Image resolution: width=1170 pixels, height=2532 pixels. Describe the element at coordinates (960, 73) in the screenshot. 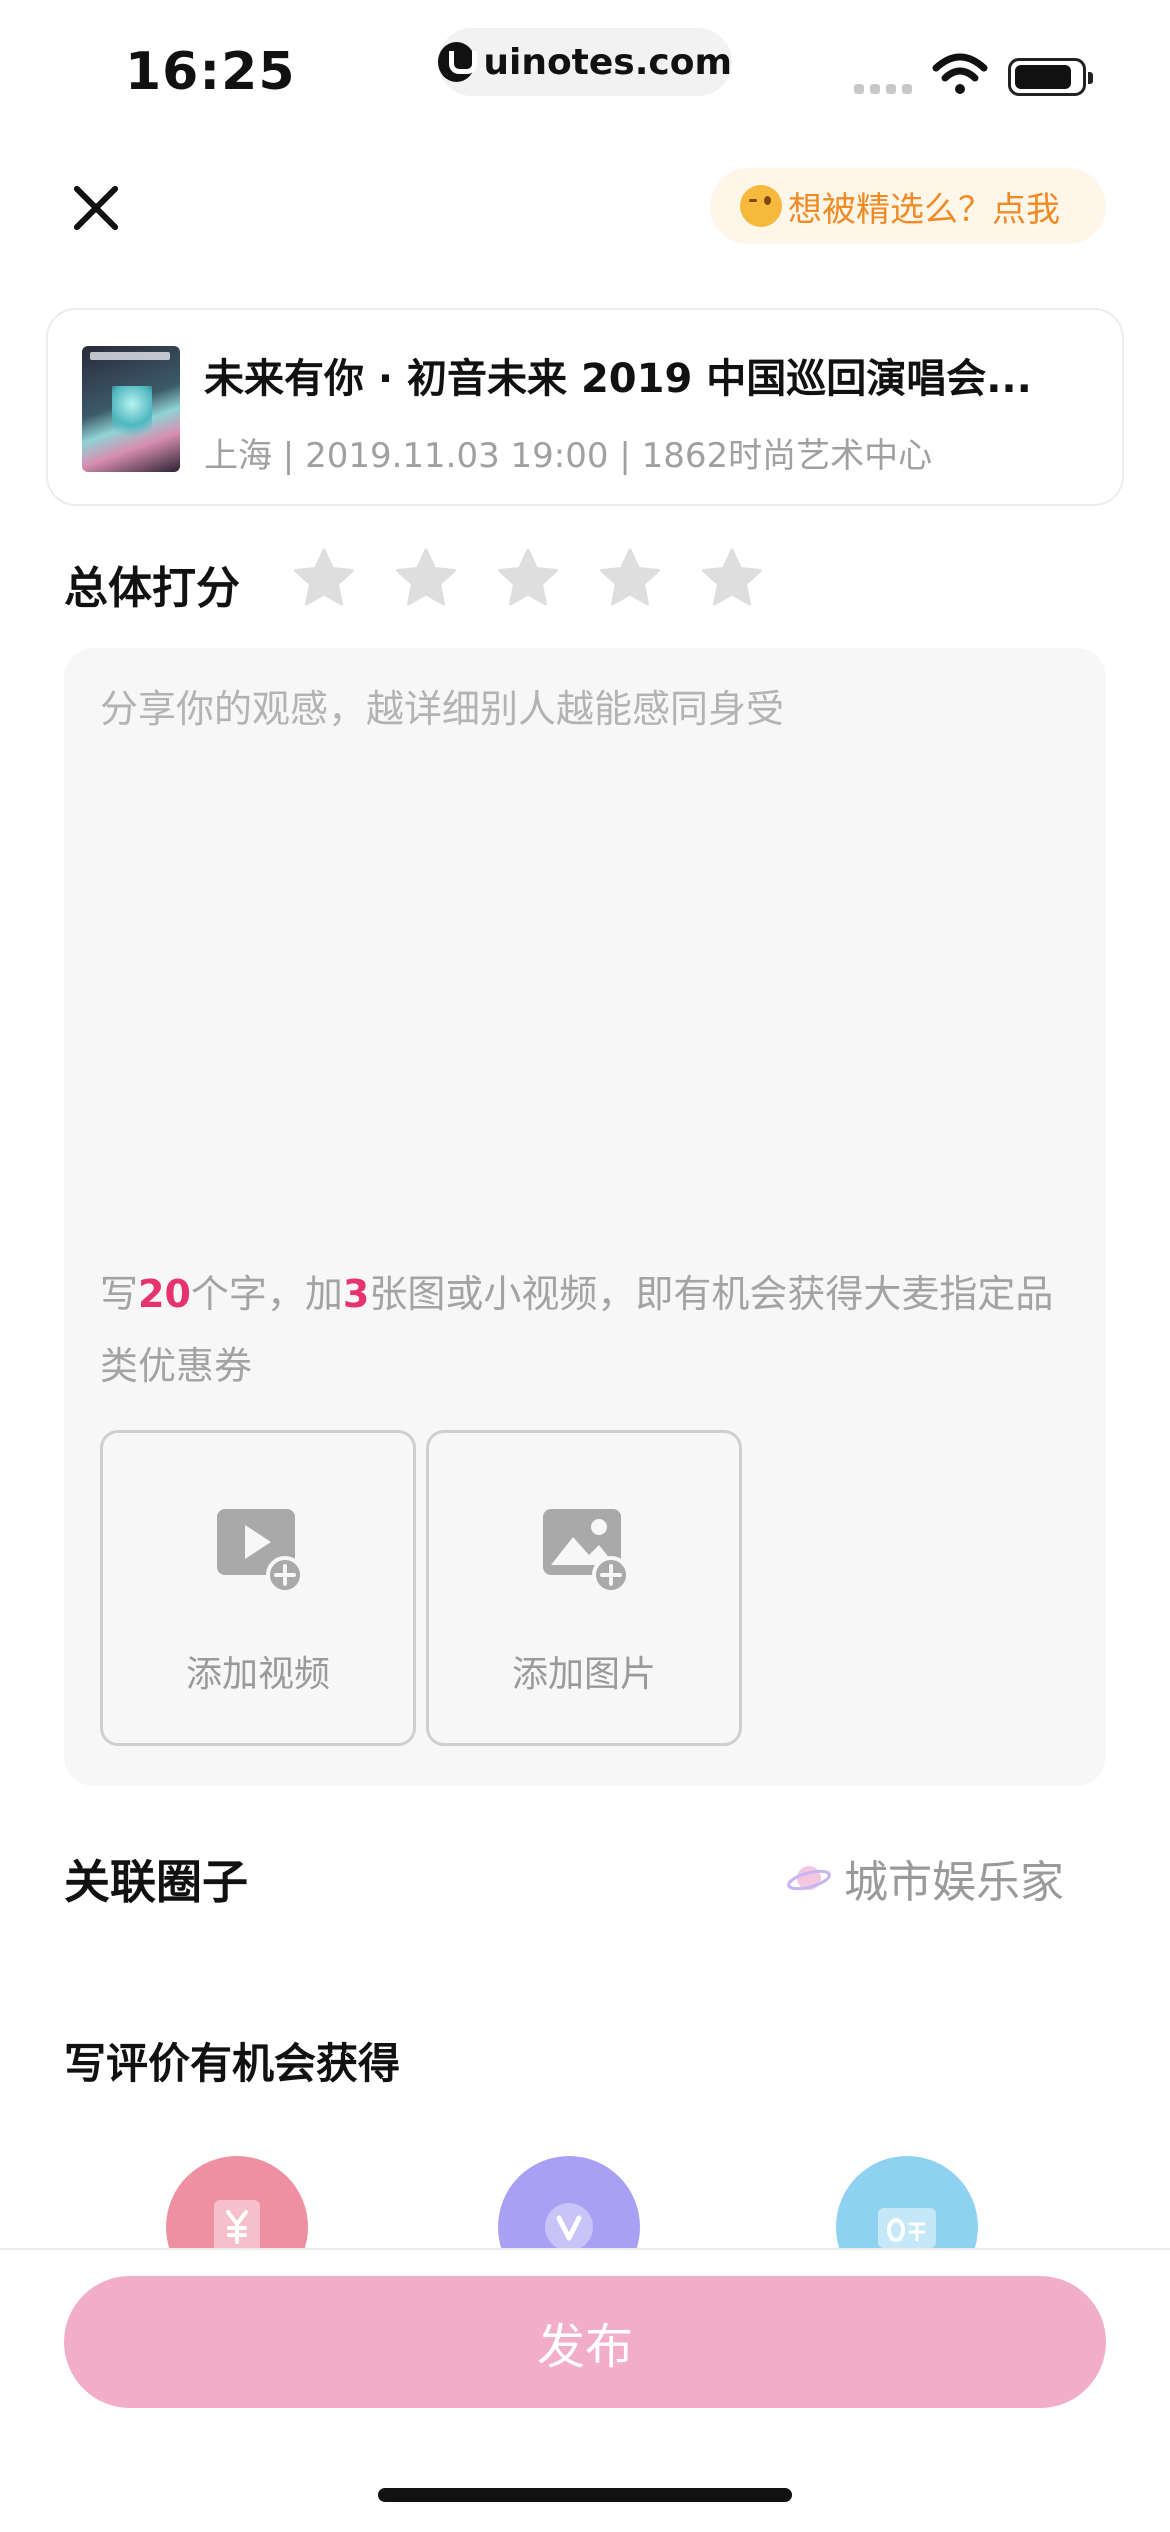

I see `wifi-icon` at that location.